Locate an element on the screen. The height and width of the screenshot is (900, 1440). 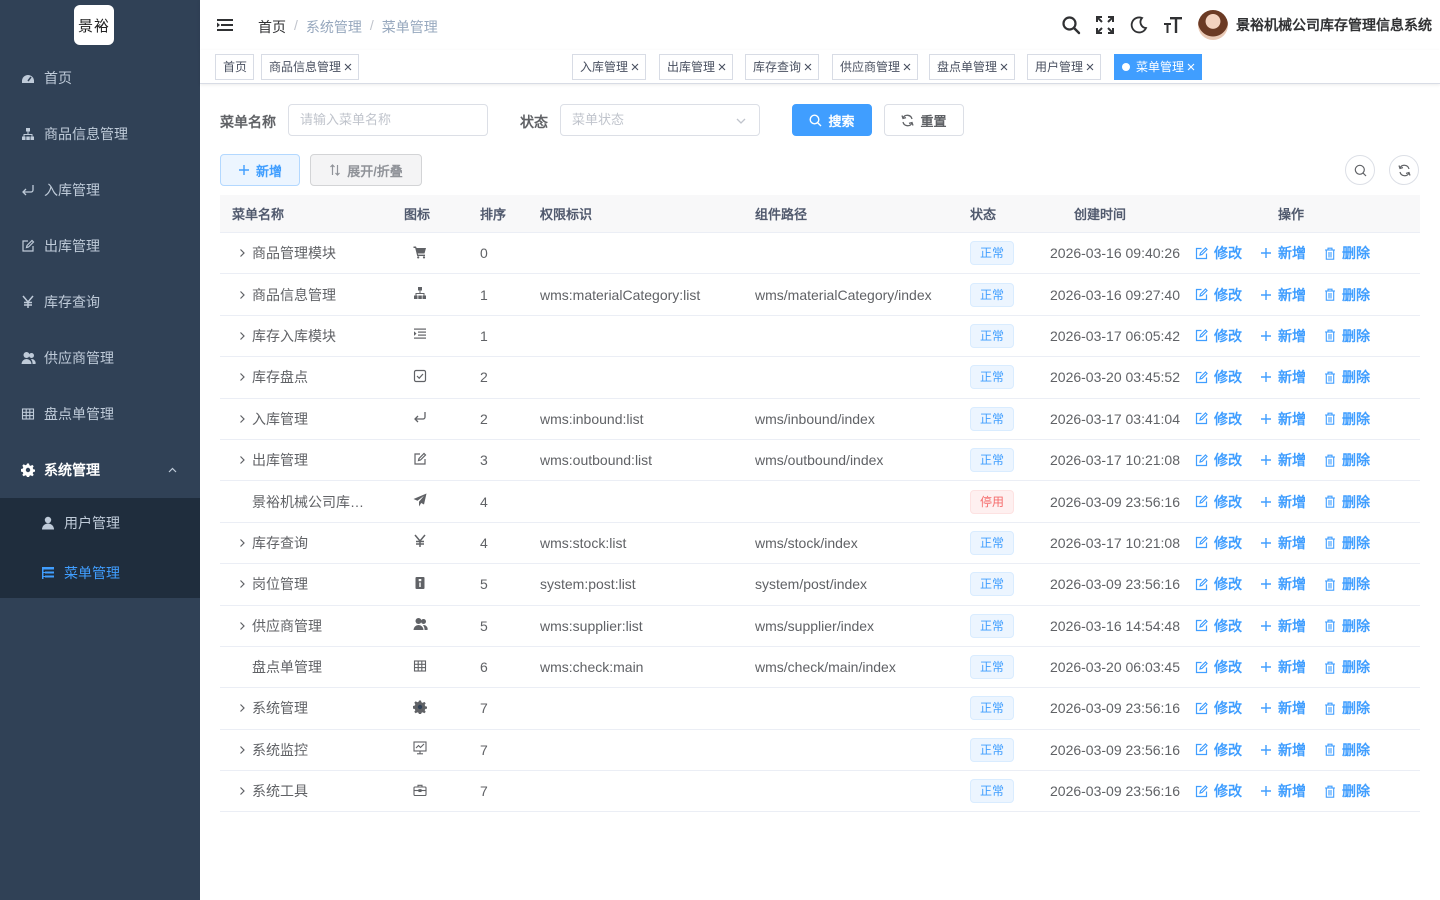
logo: 景裕 is located at coordinates (94, 25).